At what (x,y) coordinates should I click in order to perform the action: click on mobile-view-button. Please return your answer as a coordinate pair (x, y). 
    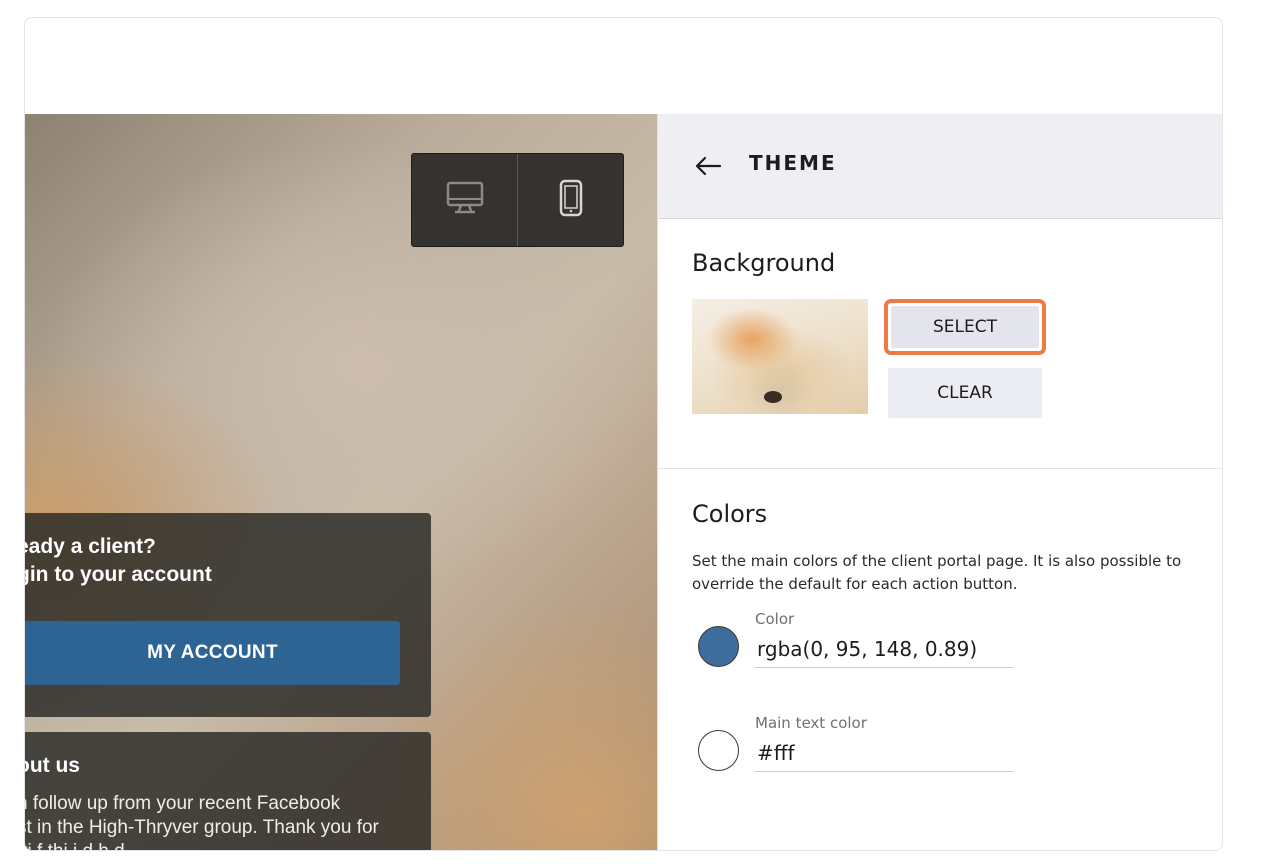
    Looking at the image, I should click on (570, 200).